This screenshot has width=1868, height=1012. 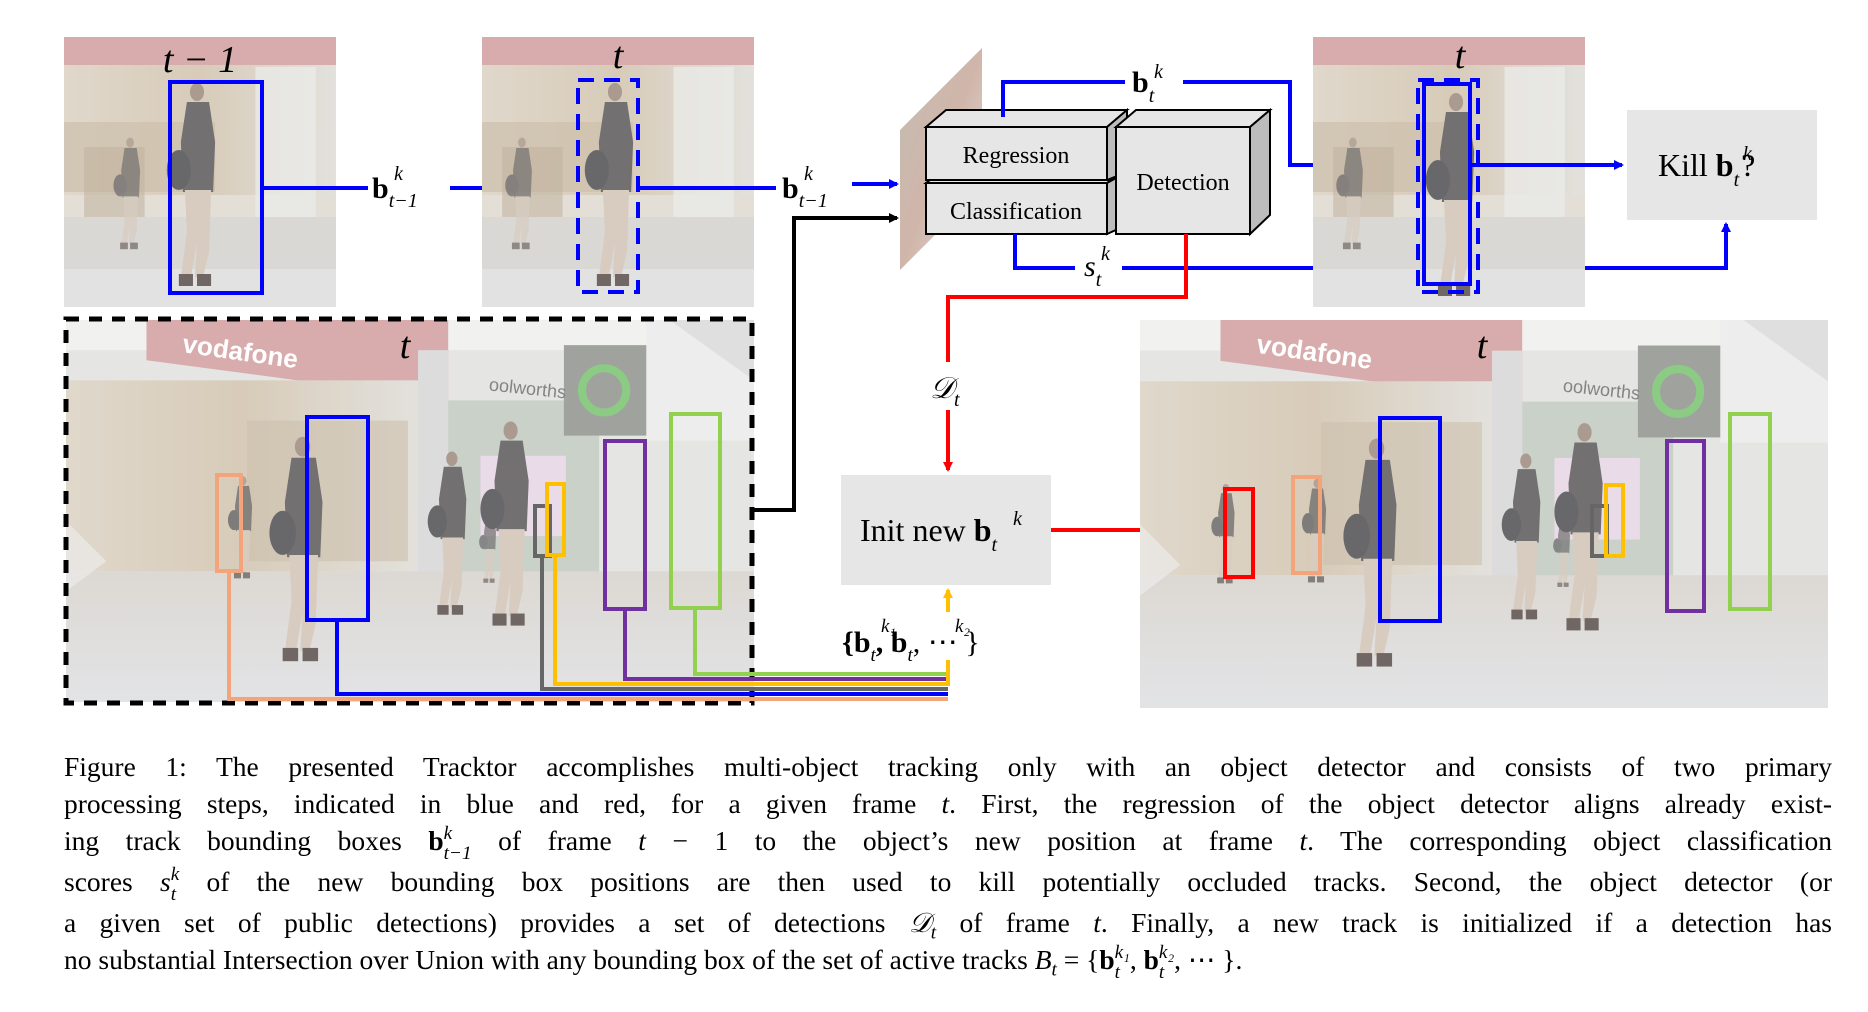 What do you see at coordinates (200, 172) in the screenshot?
I see `frame-prev: t − 1` at bounding box center [200, 172].